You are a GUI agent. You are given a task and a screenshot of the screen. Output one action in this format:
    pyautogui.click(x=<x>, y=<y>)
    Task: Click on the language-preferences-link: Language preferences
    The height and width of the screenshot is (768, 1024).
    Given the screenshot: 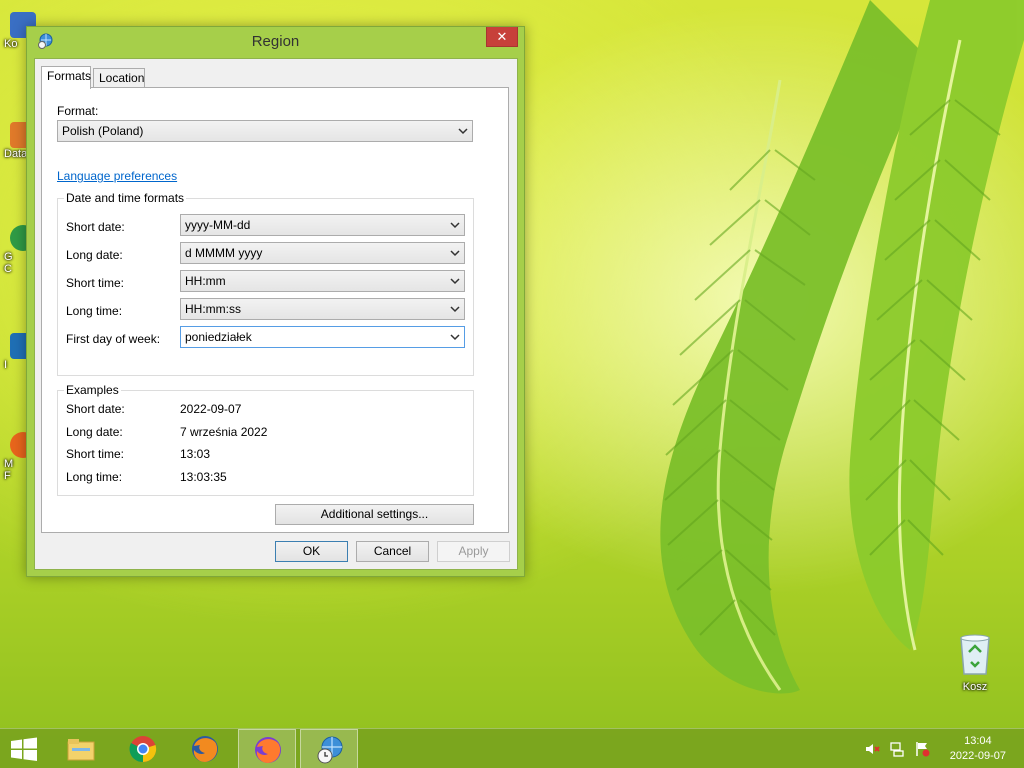 What is the action you would take?
    pyautogui.click(x=117, y=176)
    